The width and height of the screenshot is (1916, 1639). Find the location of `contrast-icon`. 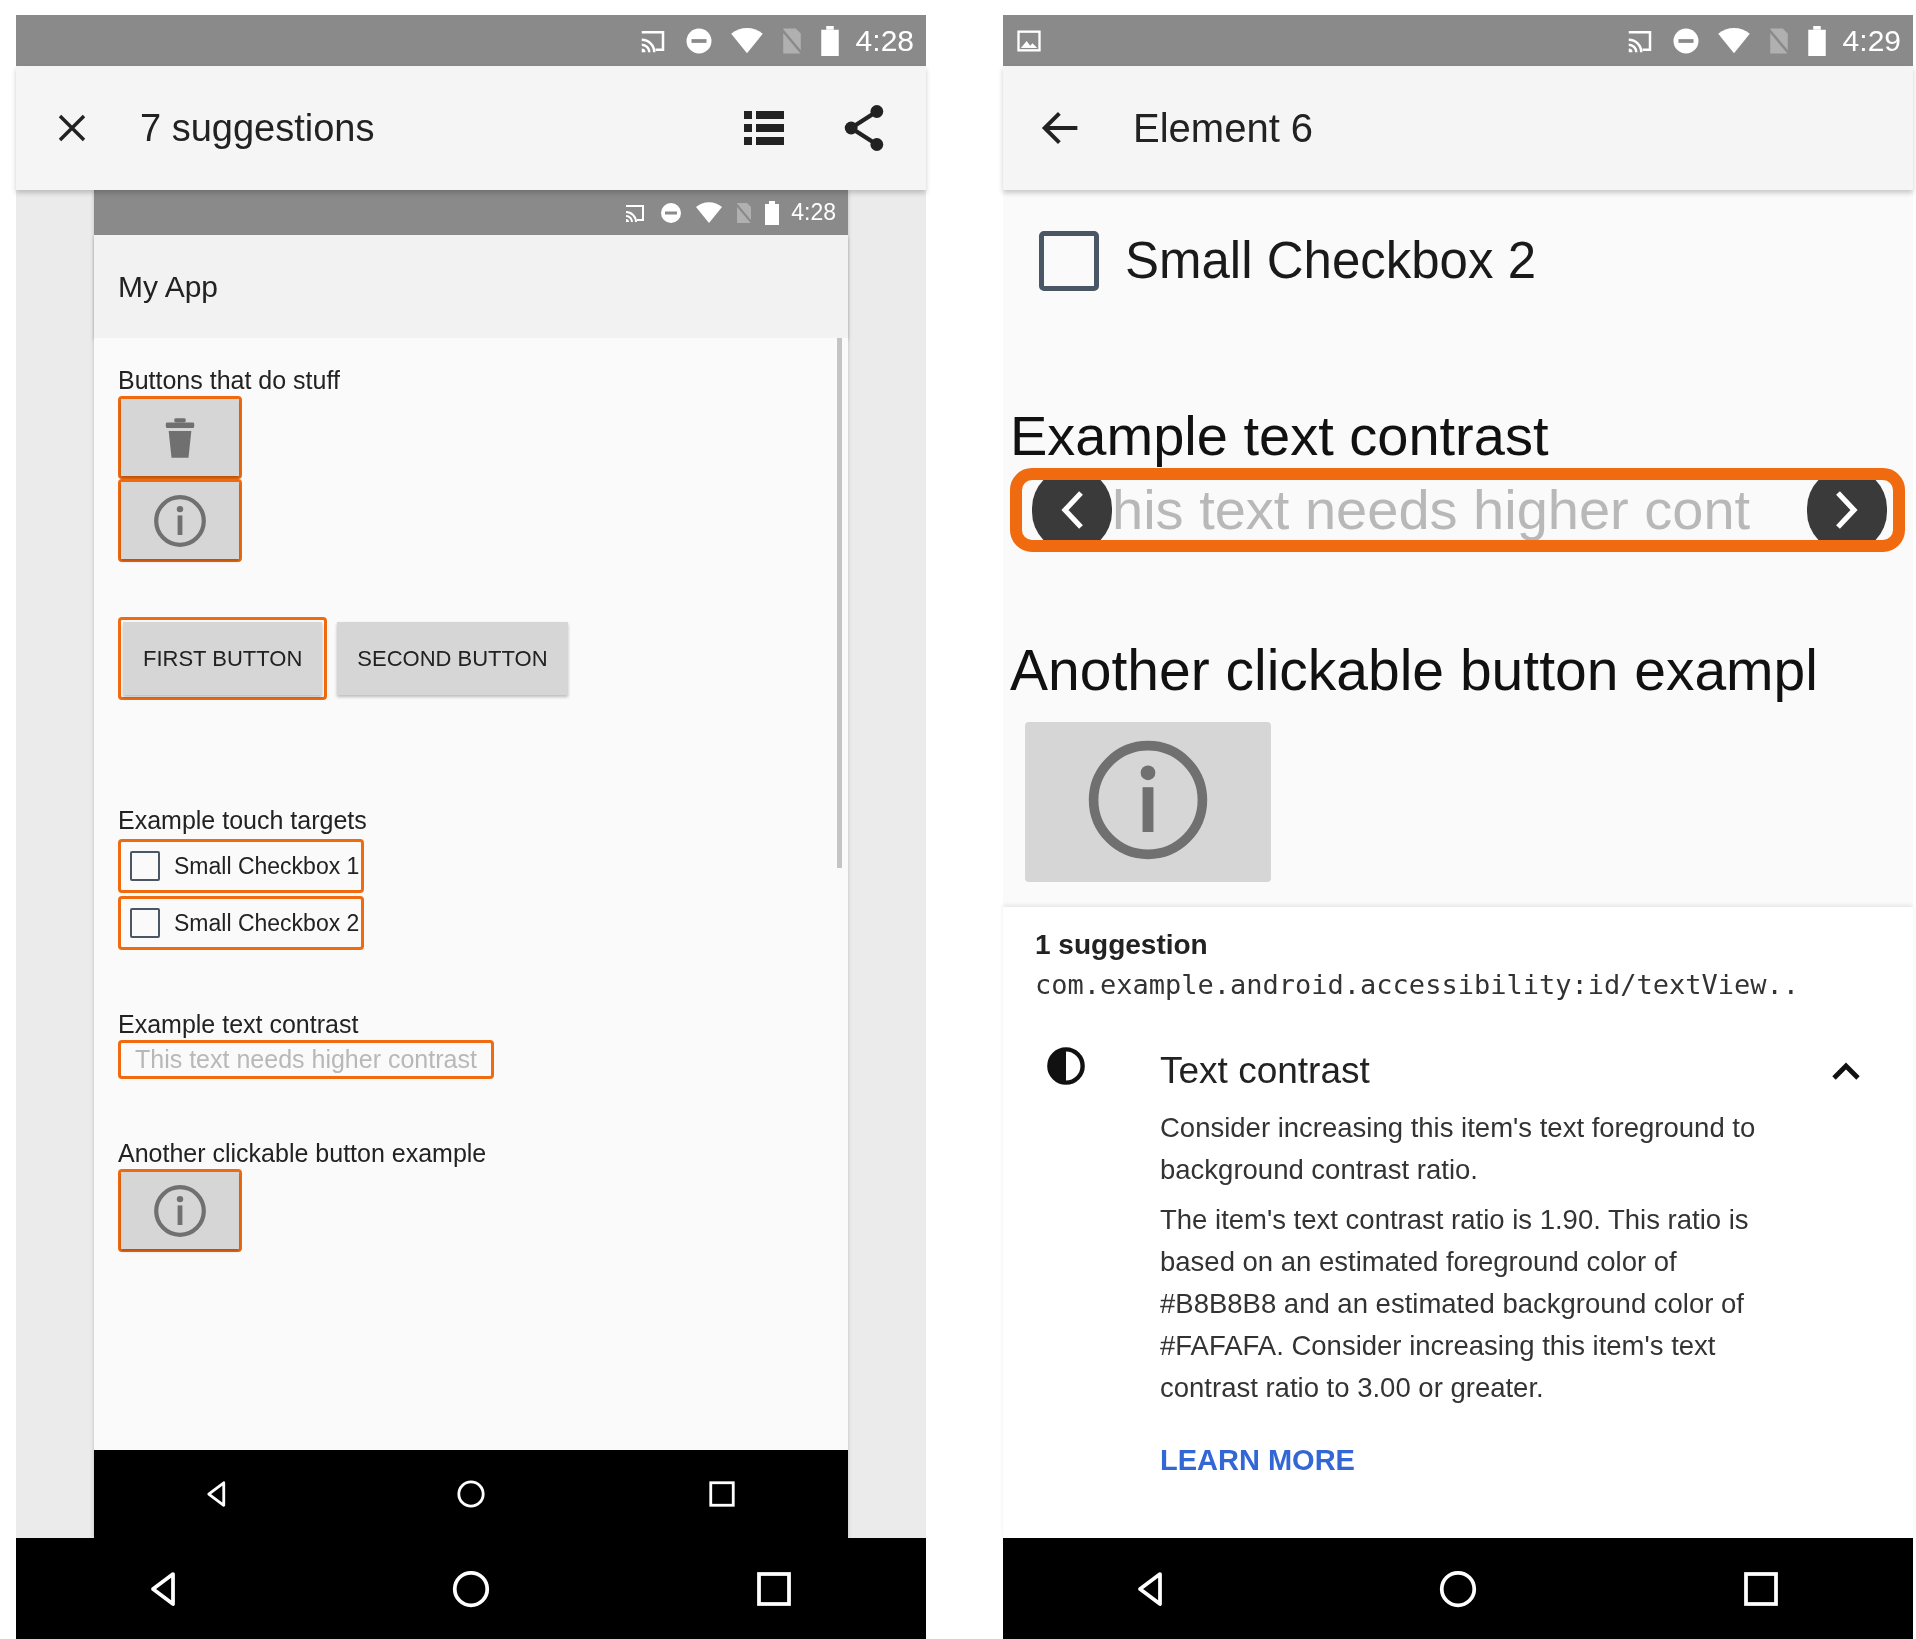

contrast-icon is located at coordinates (1066, 1066).